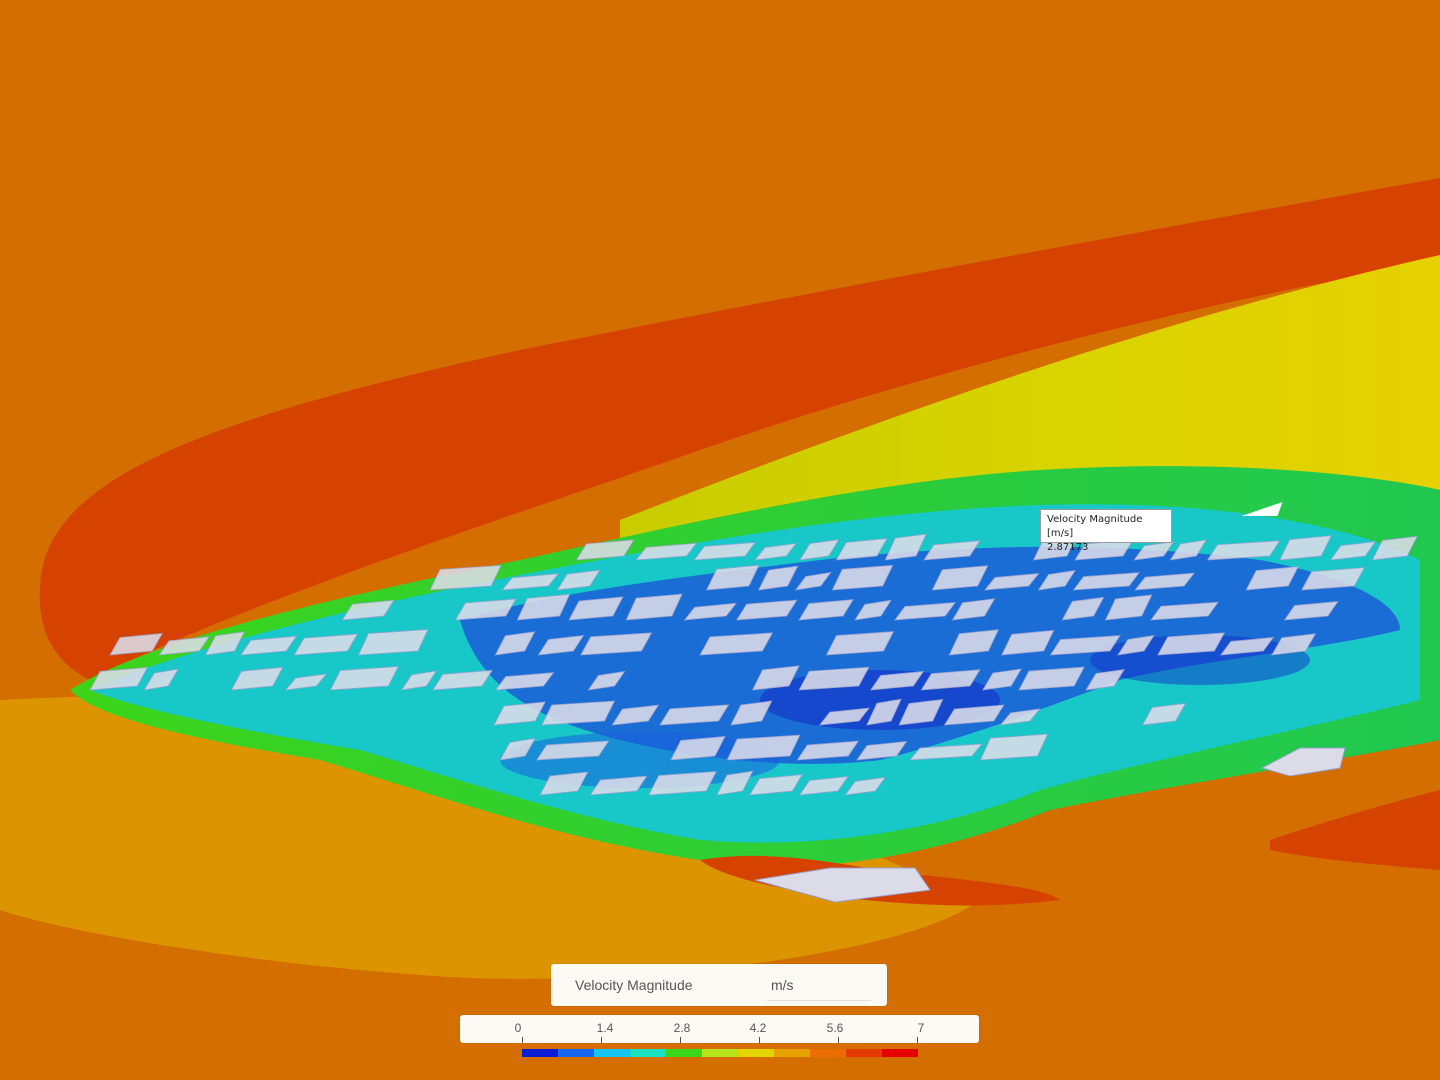 Image resolution: width=1440 pixels, height=1080 pixels. What do you see at coordinates (1095, 526) in the screenshot?
I see `probe-label: Velocity Magnitude [m/s]` at bounding box center [1095, 526].